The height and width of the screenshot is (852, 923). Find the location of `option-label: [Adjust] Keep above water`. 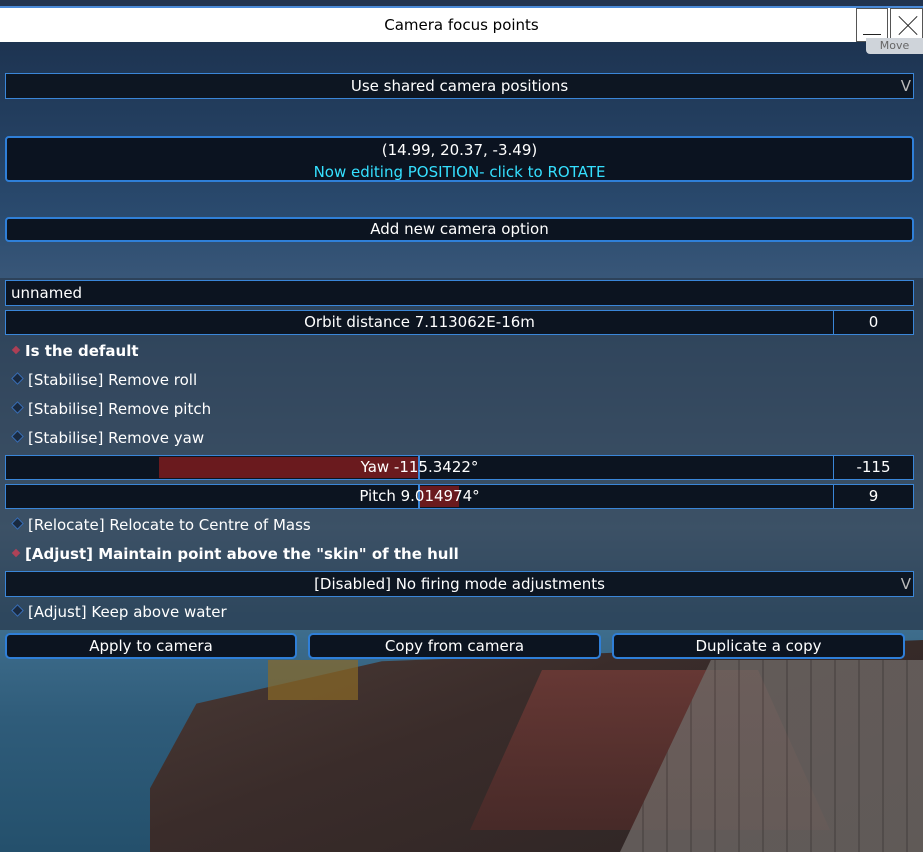

option-label: [Adjust] Keep above water is located at coordinates (127, 612).